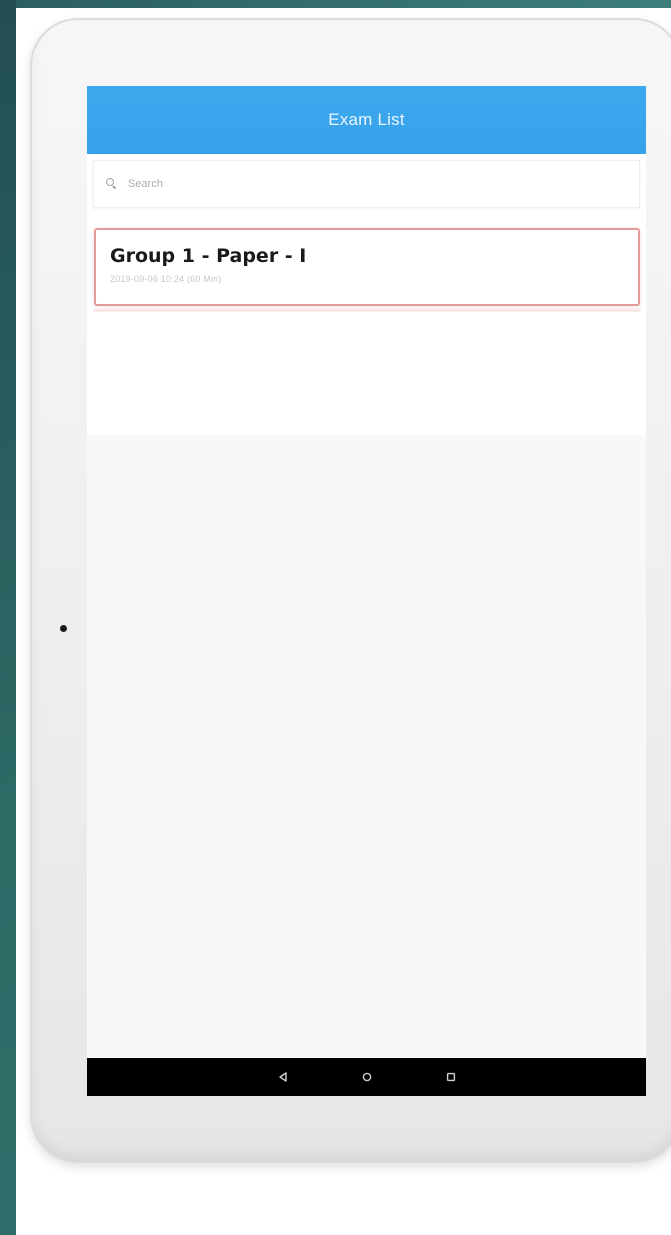 The width and height of the screenshot is (671, 1235). What do you see at coordinates (208, 256) in the screenshot?
I see `exam-title: Group 1 - Paper - I` at bounding box center [208, 256].